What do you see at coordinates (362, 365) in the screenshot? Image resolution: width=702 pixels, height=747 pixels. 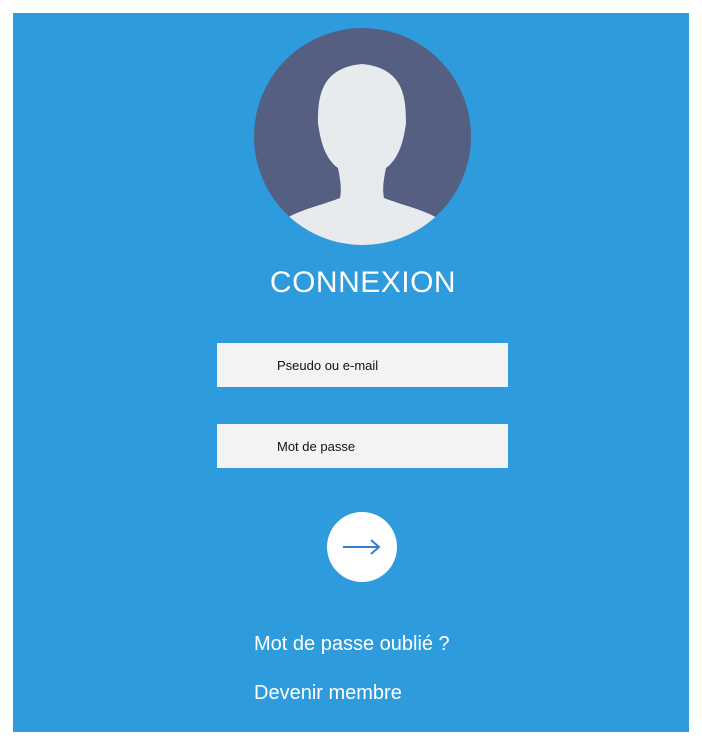 I see `username-field` at bounding box center [362, 365].